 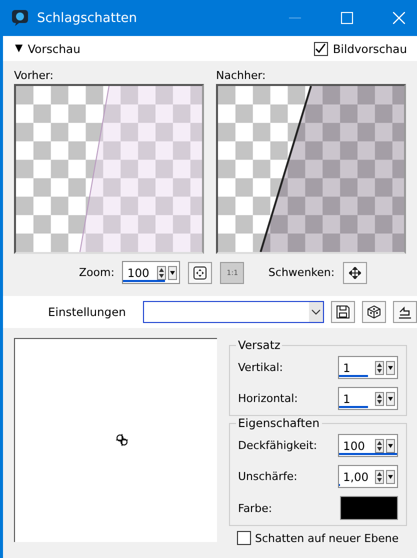 What do you see at coordinates (278, 445) in the screenshot?
I see `field-label: Deckfähigkeit:` at bounding box center [278, 445].